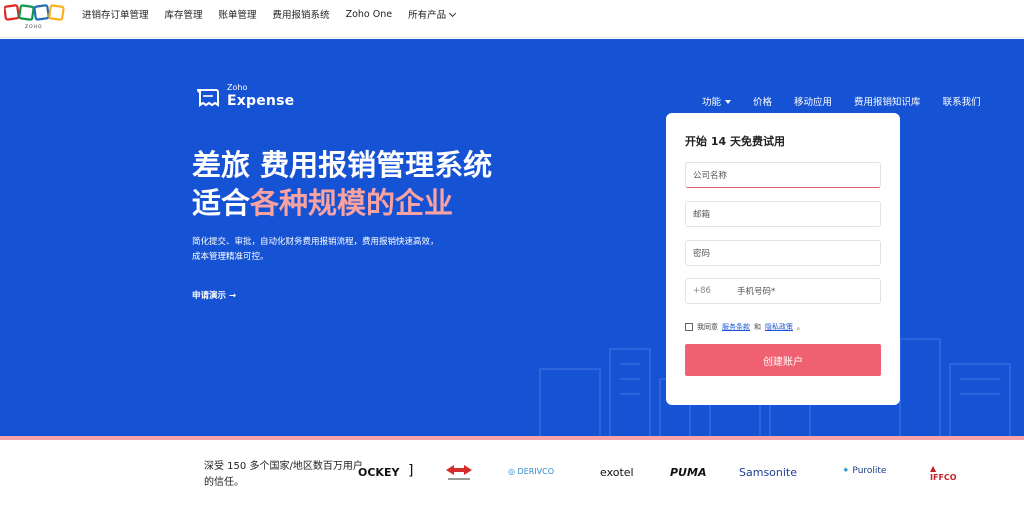  I want to click on iffco-mark-icon: ▲, so click(933, 468).